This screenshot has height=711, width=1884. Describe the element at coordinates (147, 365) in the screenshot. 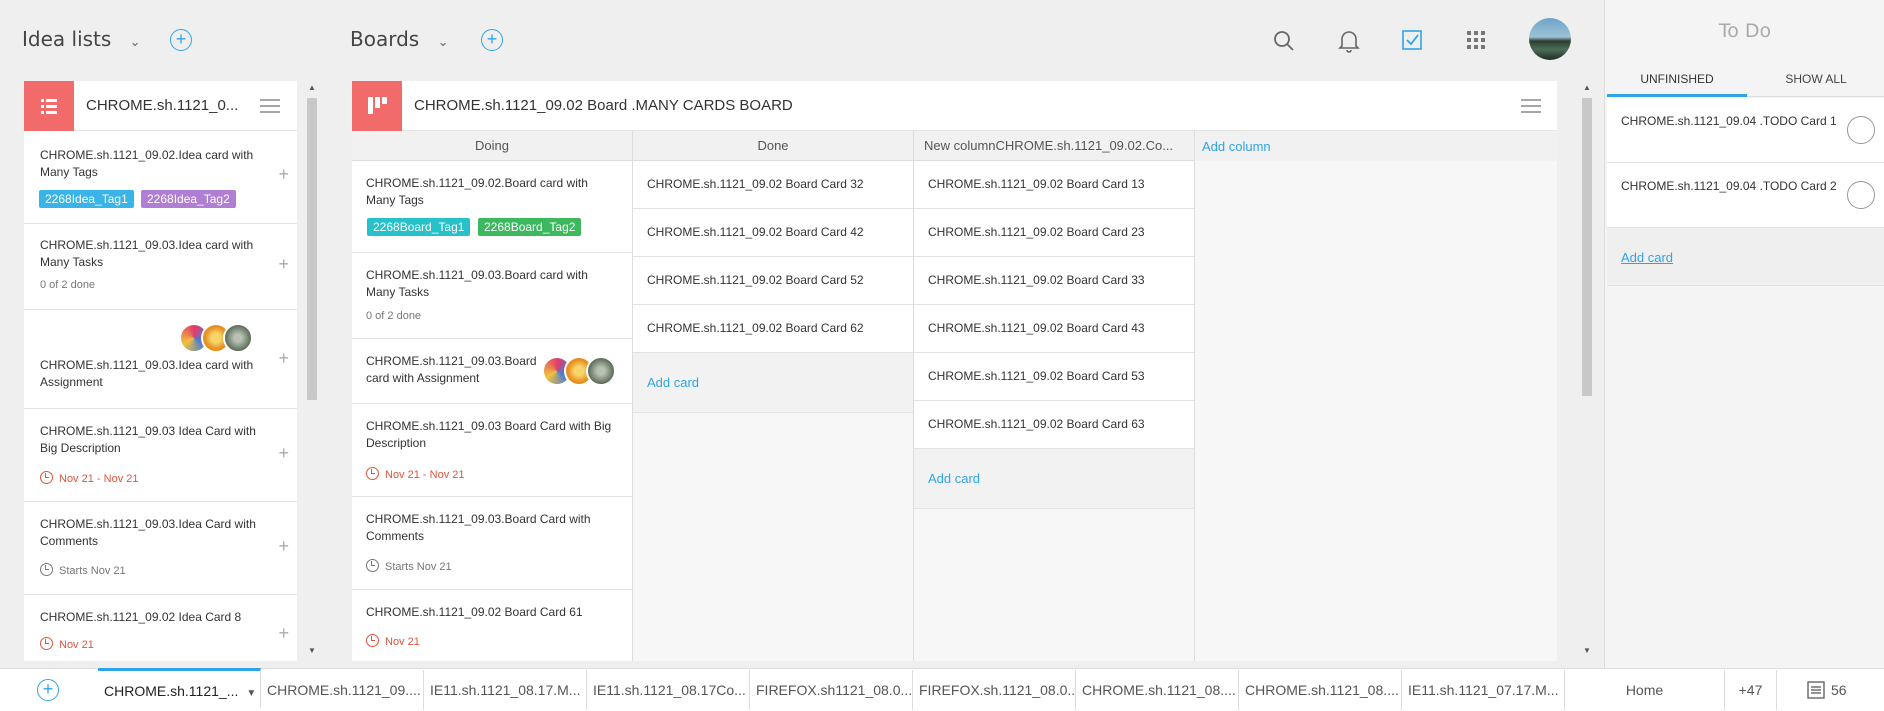

I see `idea-card-title: CHROME.sh.1121_09.03.Idea card with` at that location.